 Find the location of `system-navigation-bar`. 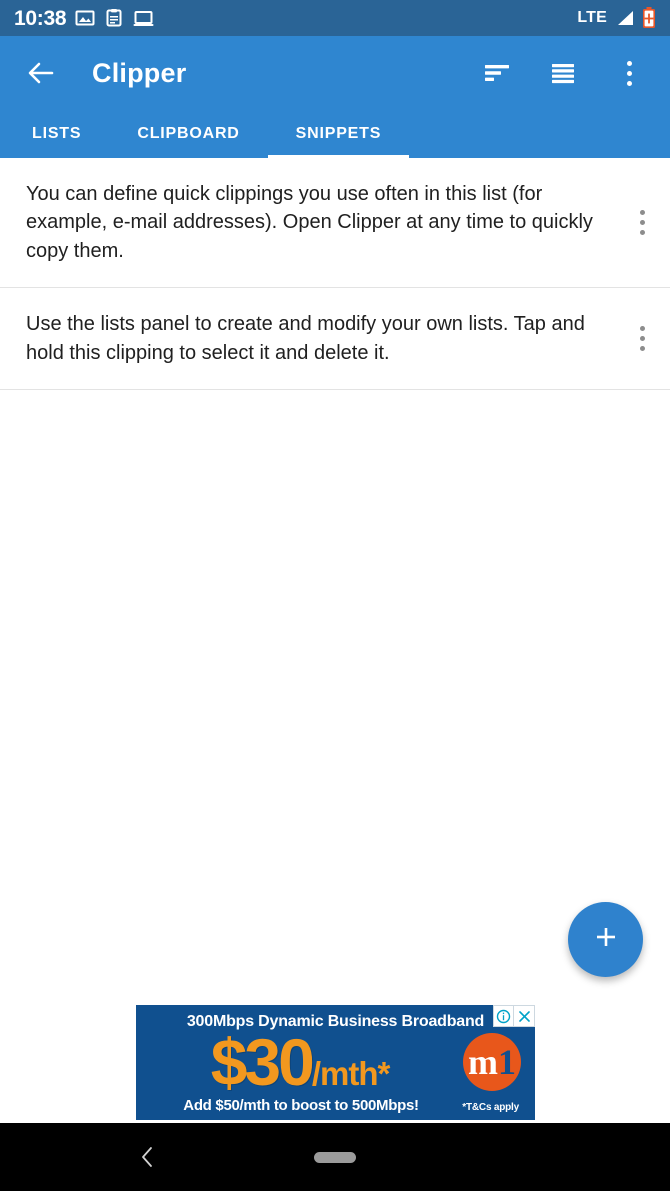

system-navigation-bar is located at coordinates (335, 1157).